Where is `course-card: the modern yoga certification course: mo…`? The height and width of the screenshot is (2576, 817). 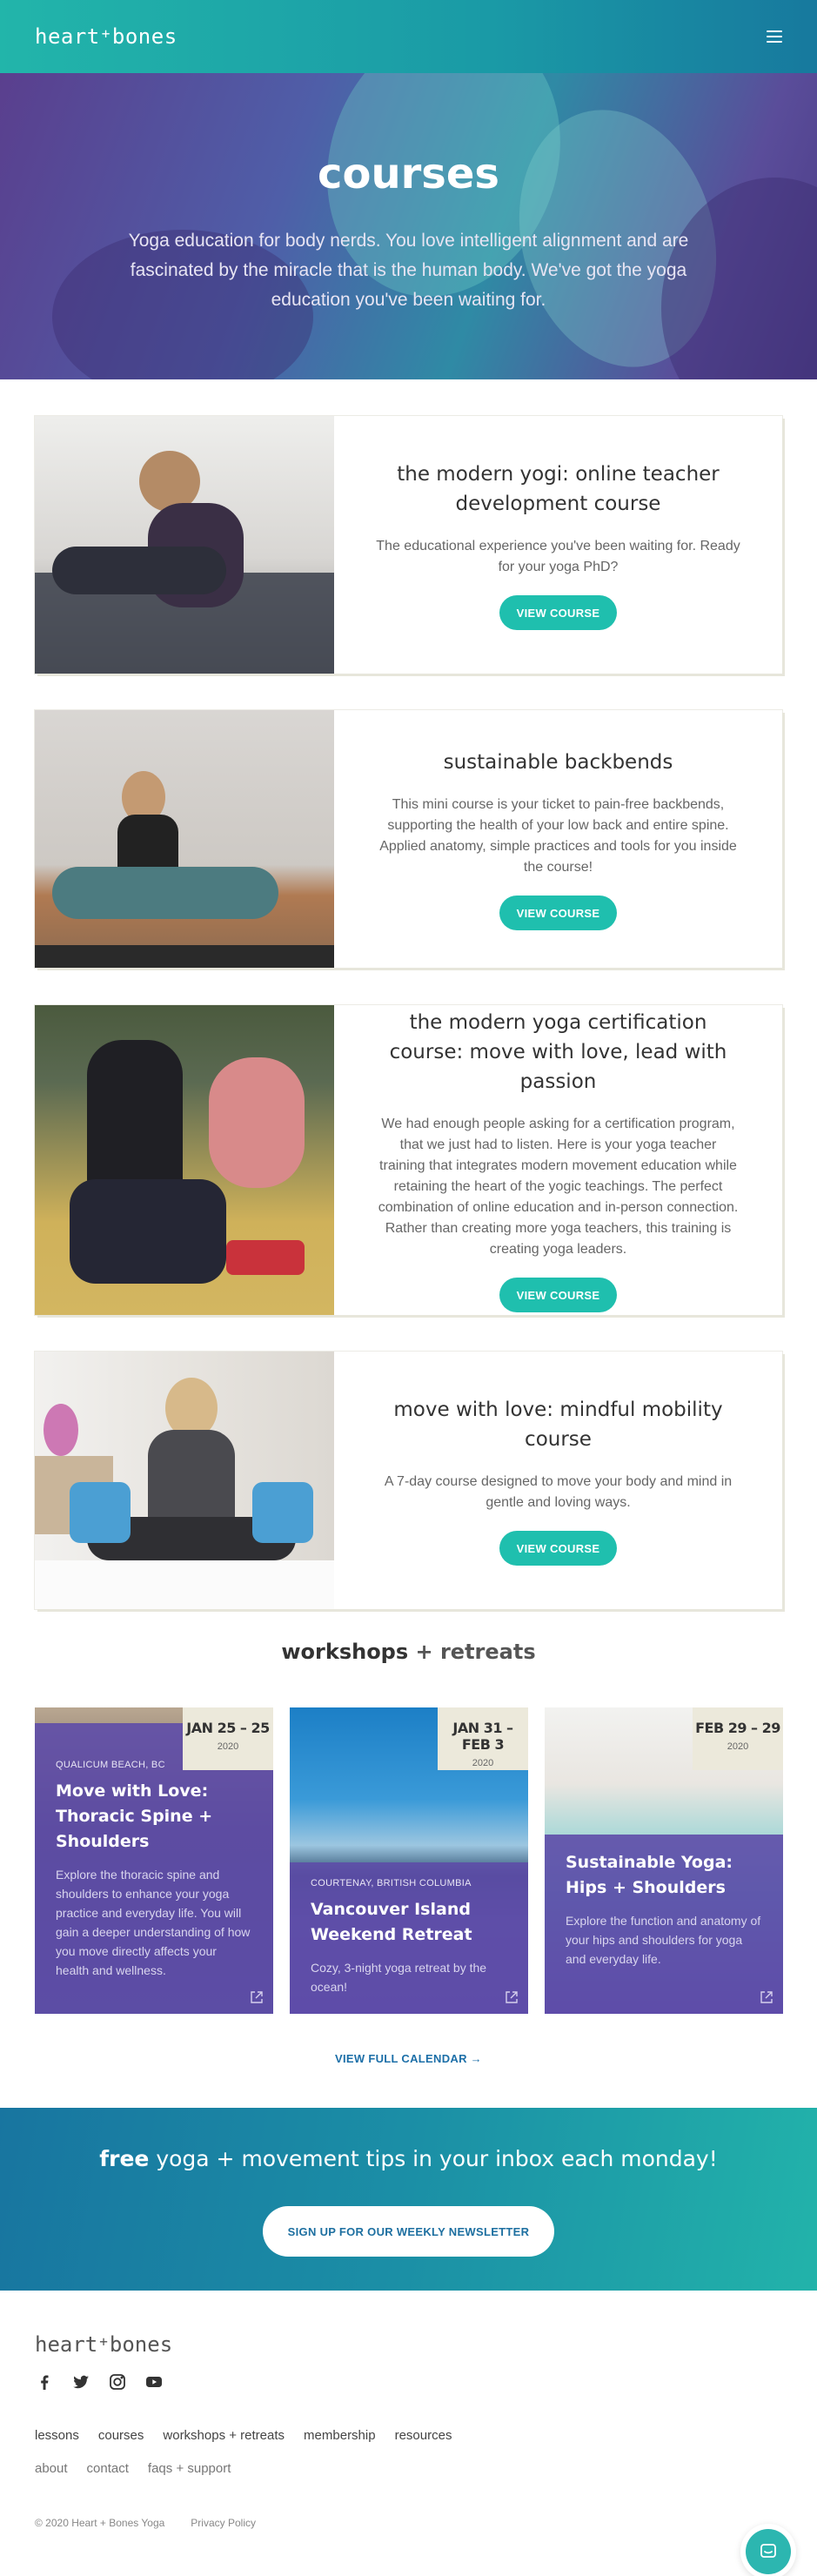 course-card: the modern yoga certification course: mo… is located at coordinates (408, 1160).